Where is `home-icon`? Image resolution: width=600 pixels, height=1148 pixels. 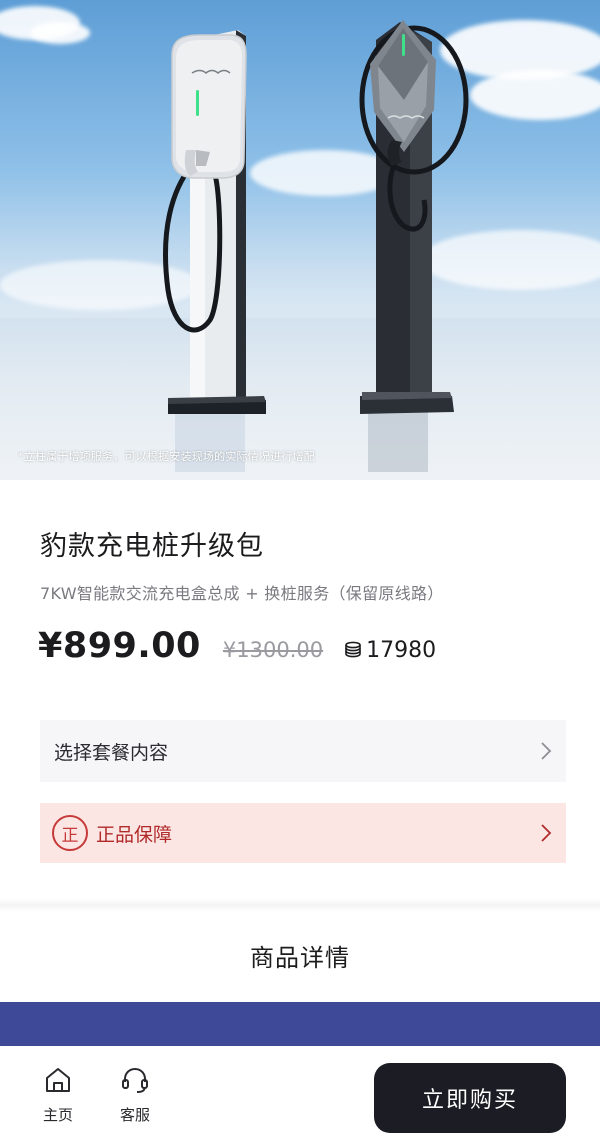 home-icon is located at coordinates (58, 1080).